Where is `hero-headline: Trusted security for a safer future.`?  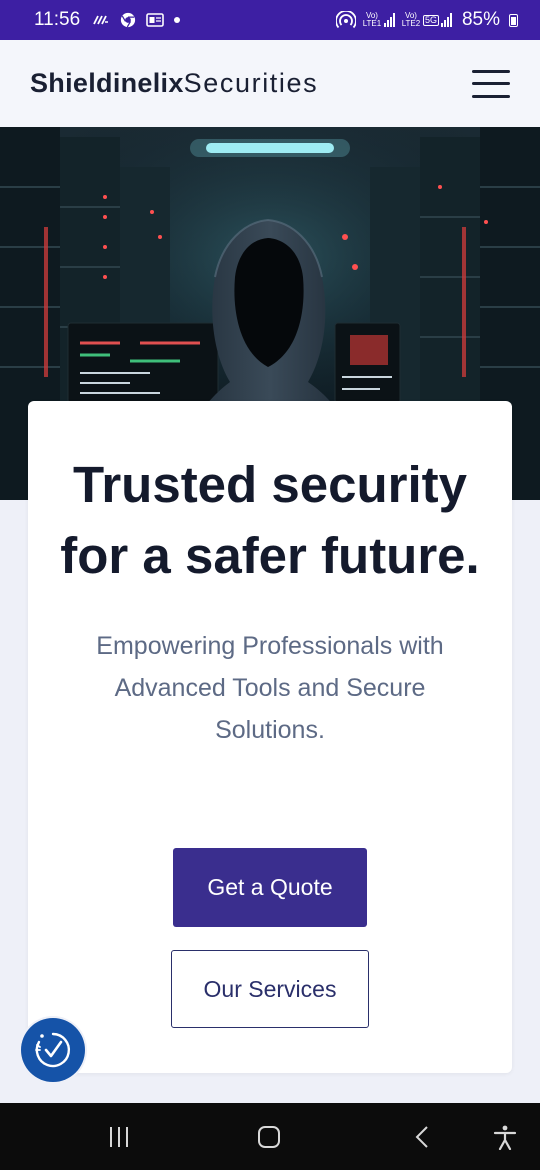 hero-headline: Trusted security for a safer future. is located at coordinates (270, 520).